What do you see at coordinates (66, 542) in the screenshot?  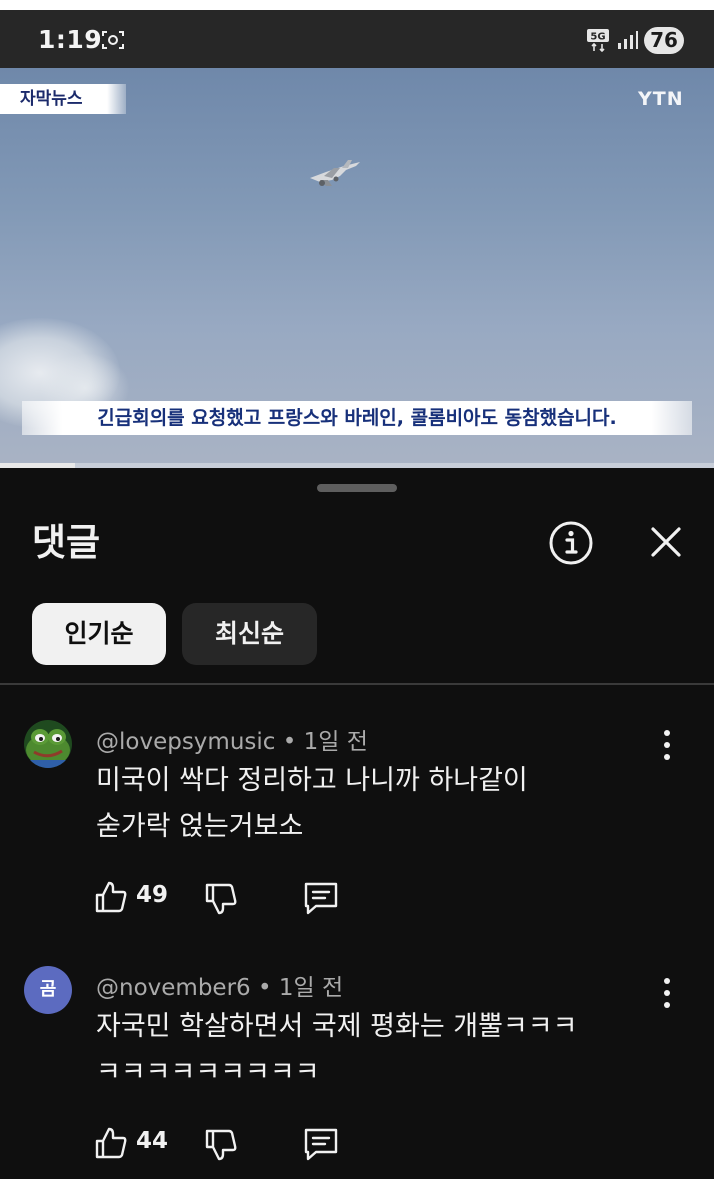 I see `comments-title: 댓글` at bounding box center [66, 542].